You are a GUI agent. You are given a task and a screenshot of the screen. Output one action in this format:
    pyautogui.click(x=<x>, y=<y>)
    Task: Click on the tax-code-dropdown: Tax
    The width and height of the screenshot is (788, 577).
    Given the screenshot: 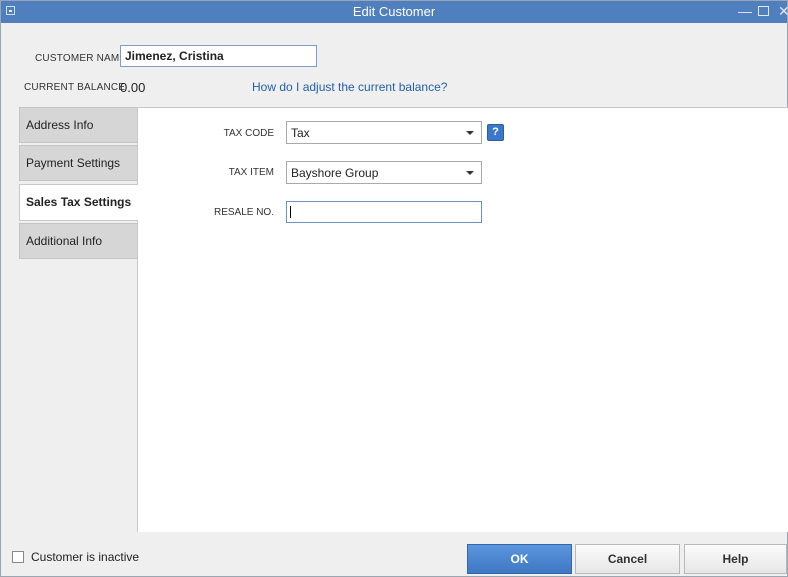 What is the action you would take?
    pyautogui.click(x=384, y=132)
    